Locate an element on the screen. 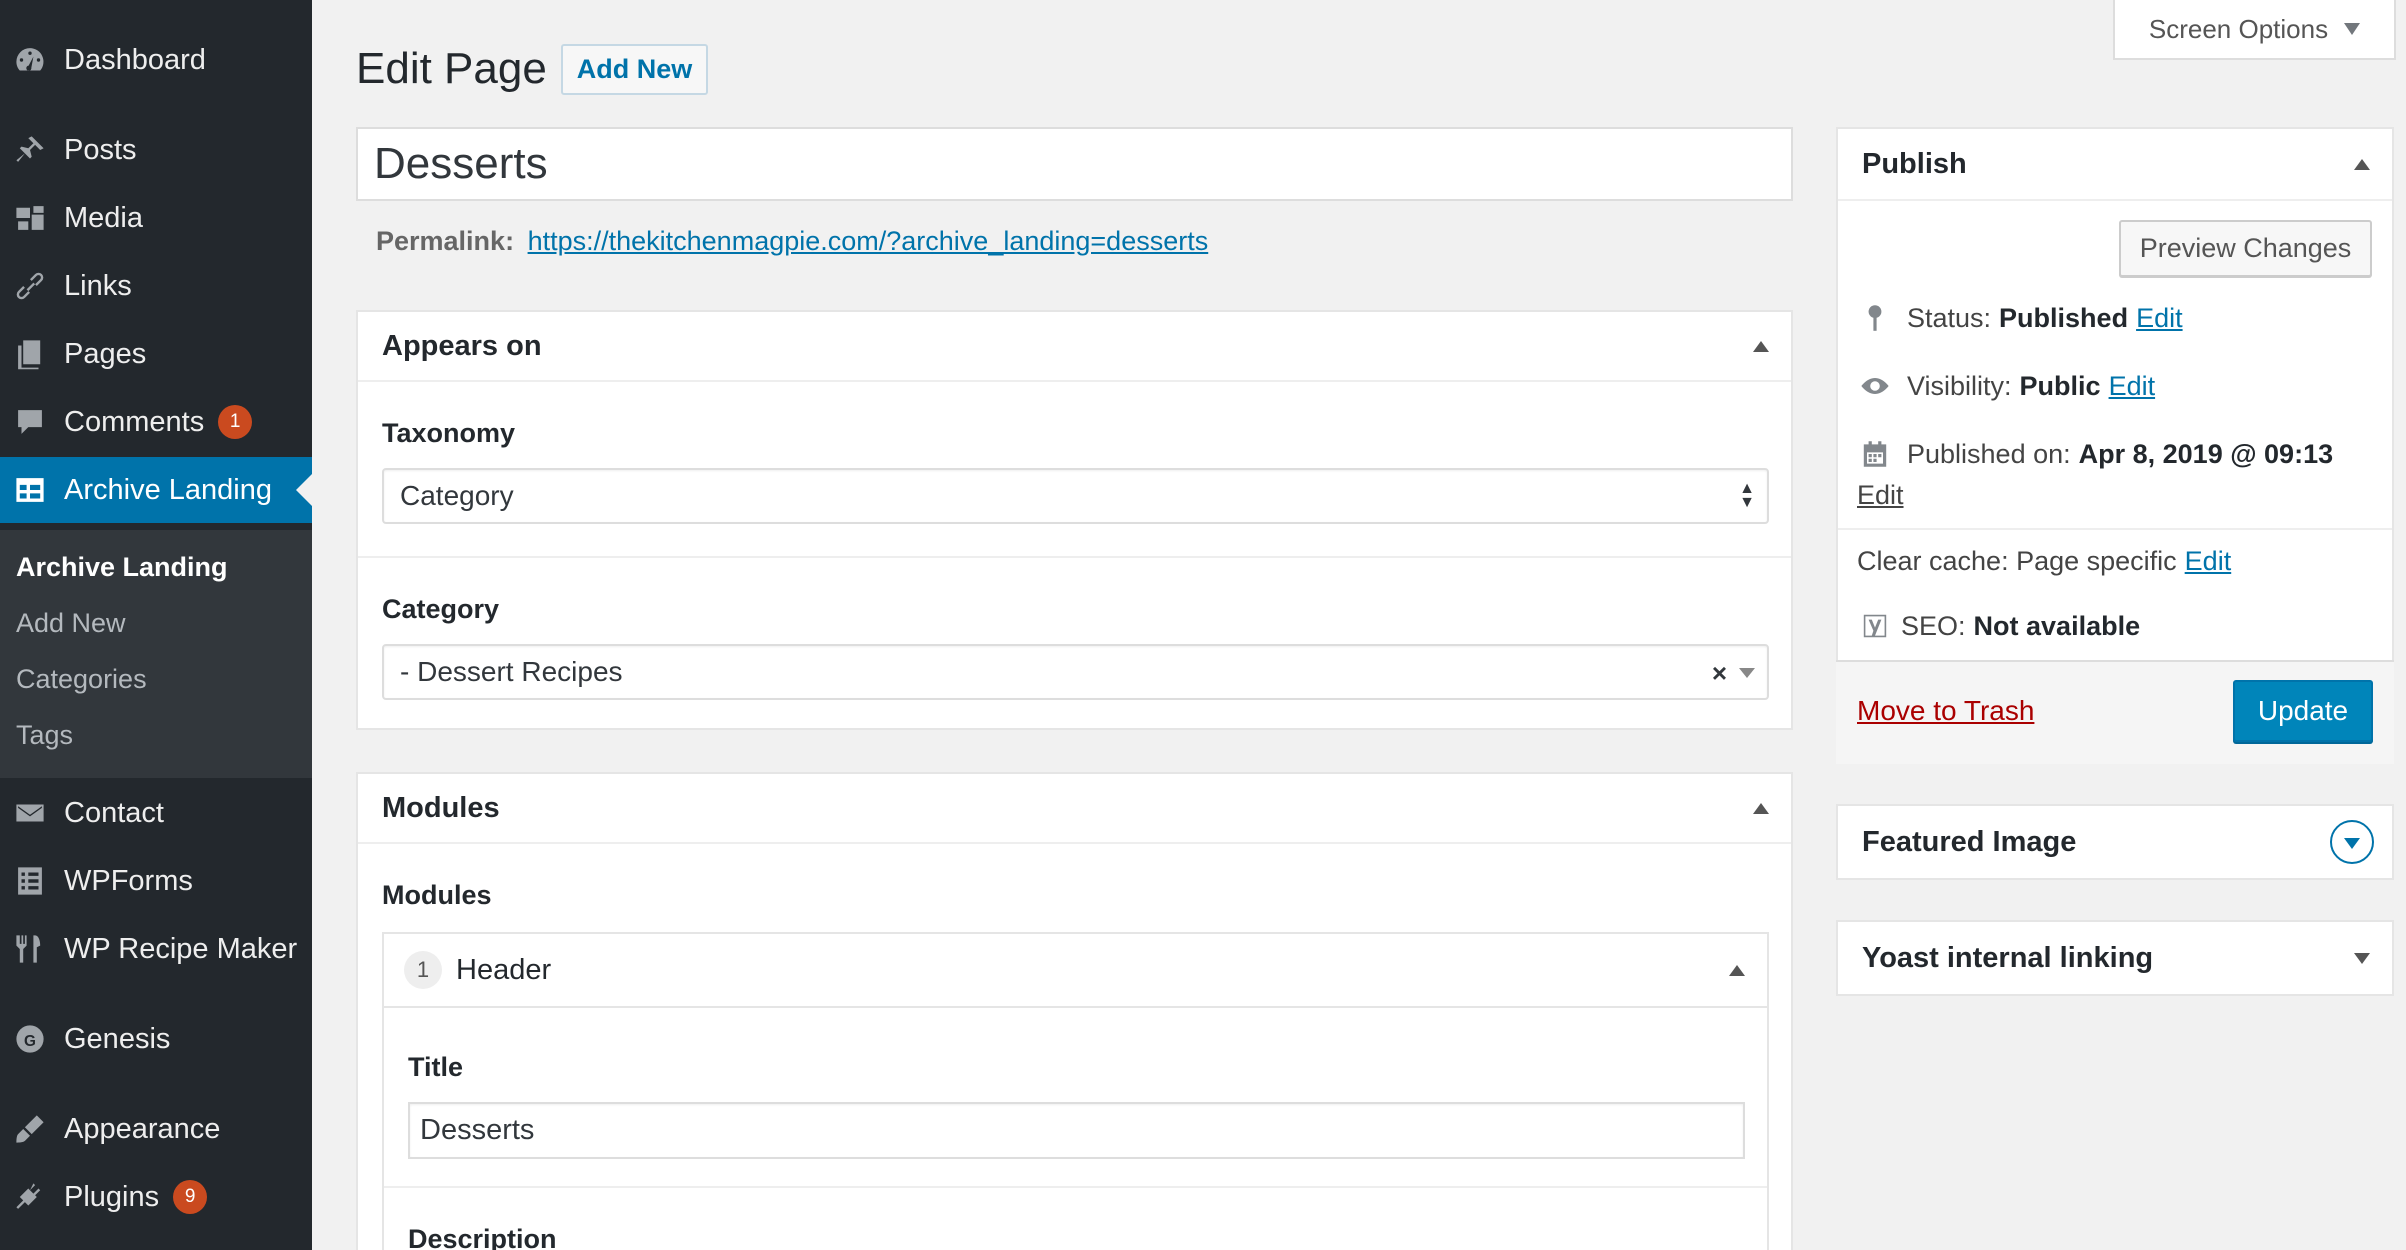 This screenshot has width=2406, height=1250. screen-options-label: Screen Options is located at coordinates (2238, 28).